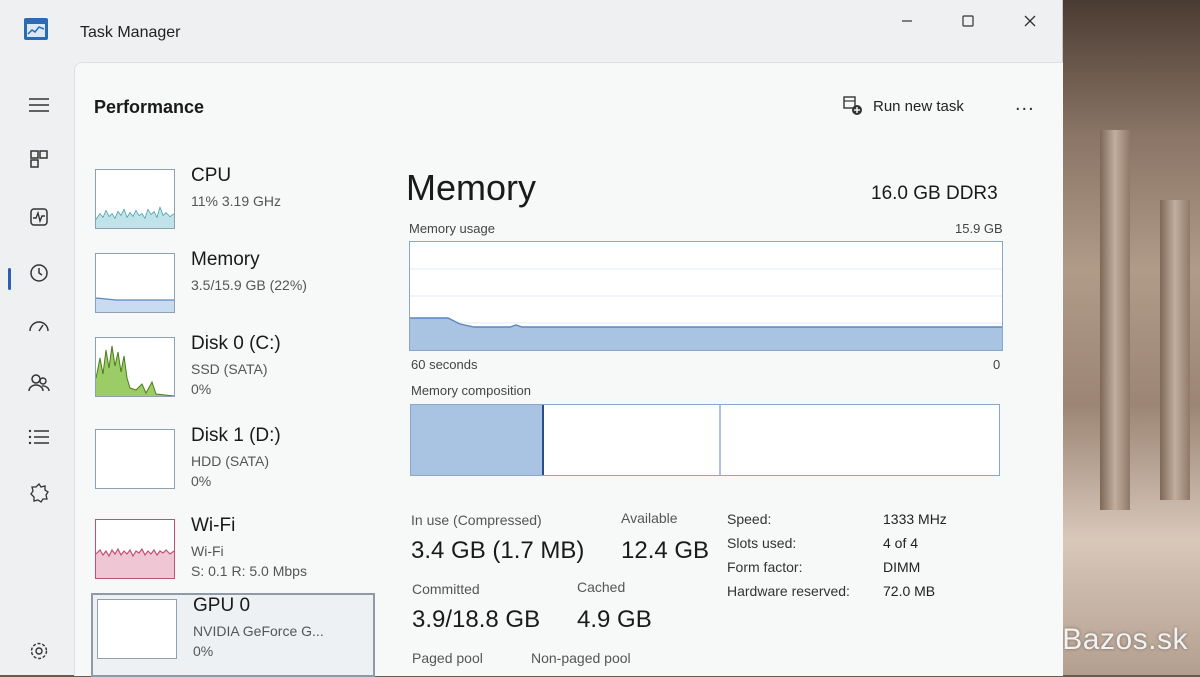 This screenshot has height=677, width=1200. What do you see at coordinates (581, 658) in the screenshot?
I see `non-paged-pool-label: Non-paged pool` at bounding box center [581, 658].